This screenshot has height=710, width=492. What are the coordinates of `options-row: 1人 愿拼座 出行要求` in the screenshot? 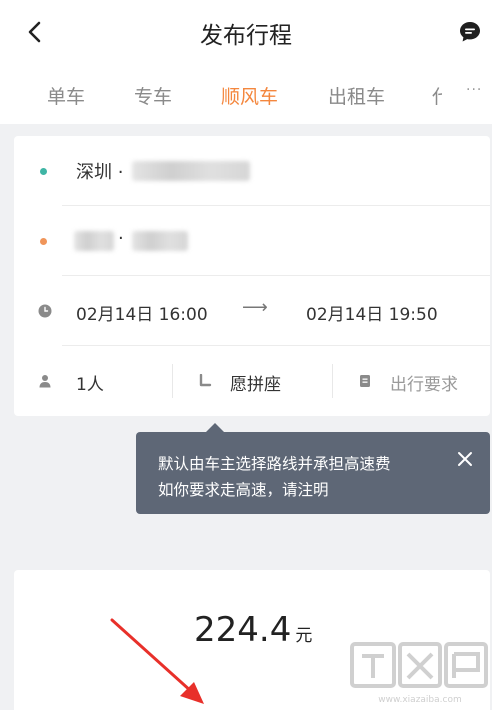 It's located at (252, 381).